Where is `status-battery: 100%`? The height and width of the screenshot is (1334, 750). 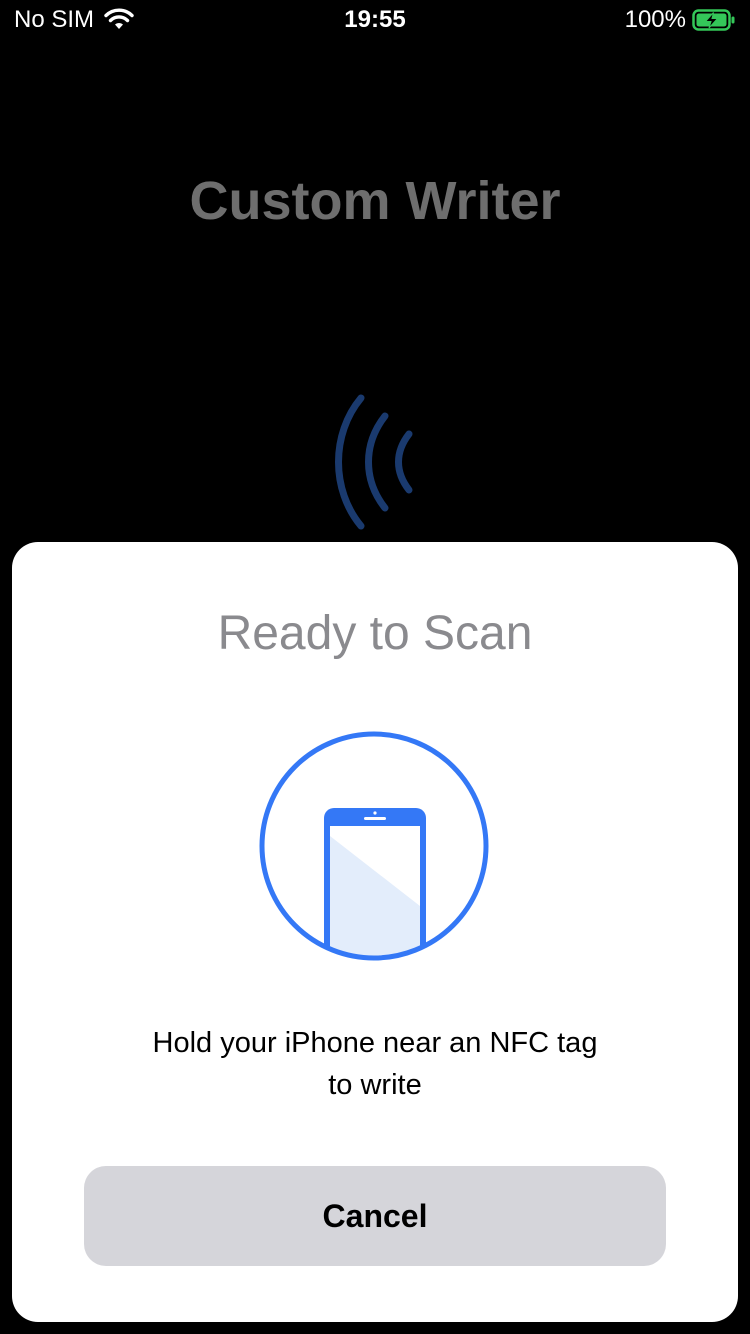 status-battery: 100% is located at coordinates (680, 20).